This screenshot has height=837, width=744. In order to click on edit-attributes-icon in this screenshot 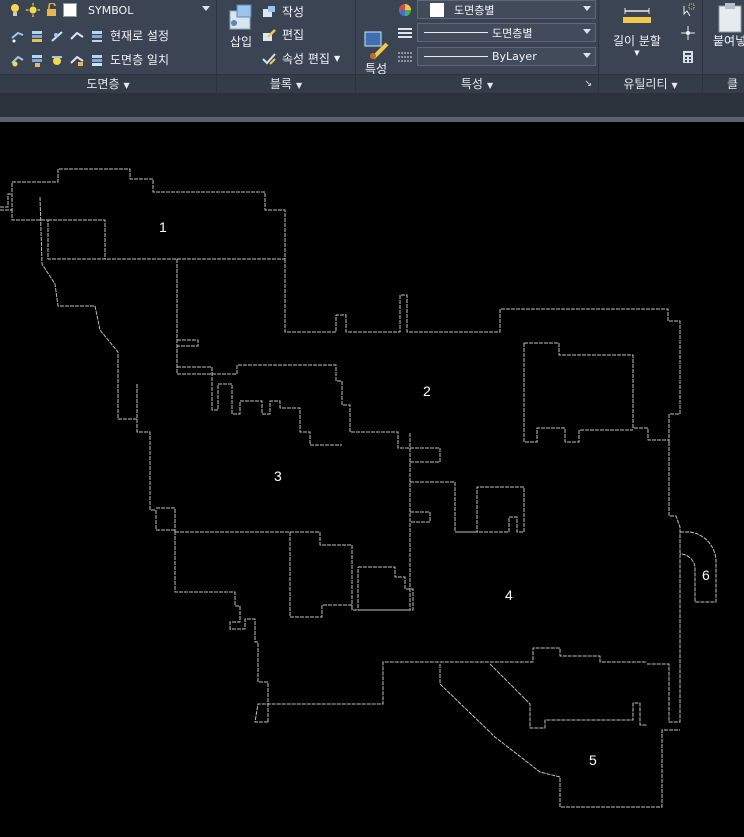, I will do `click(269, 59)`.